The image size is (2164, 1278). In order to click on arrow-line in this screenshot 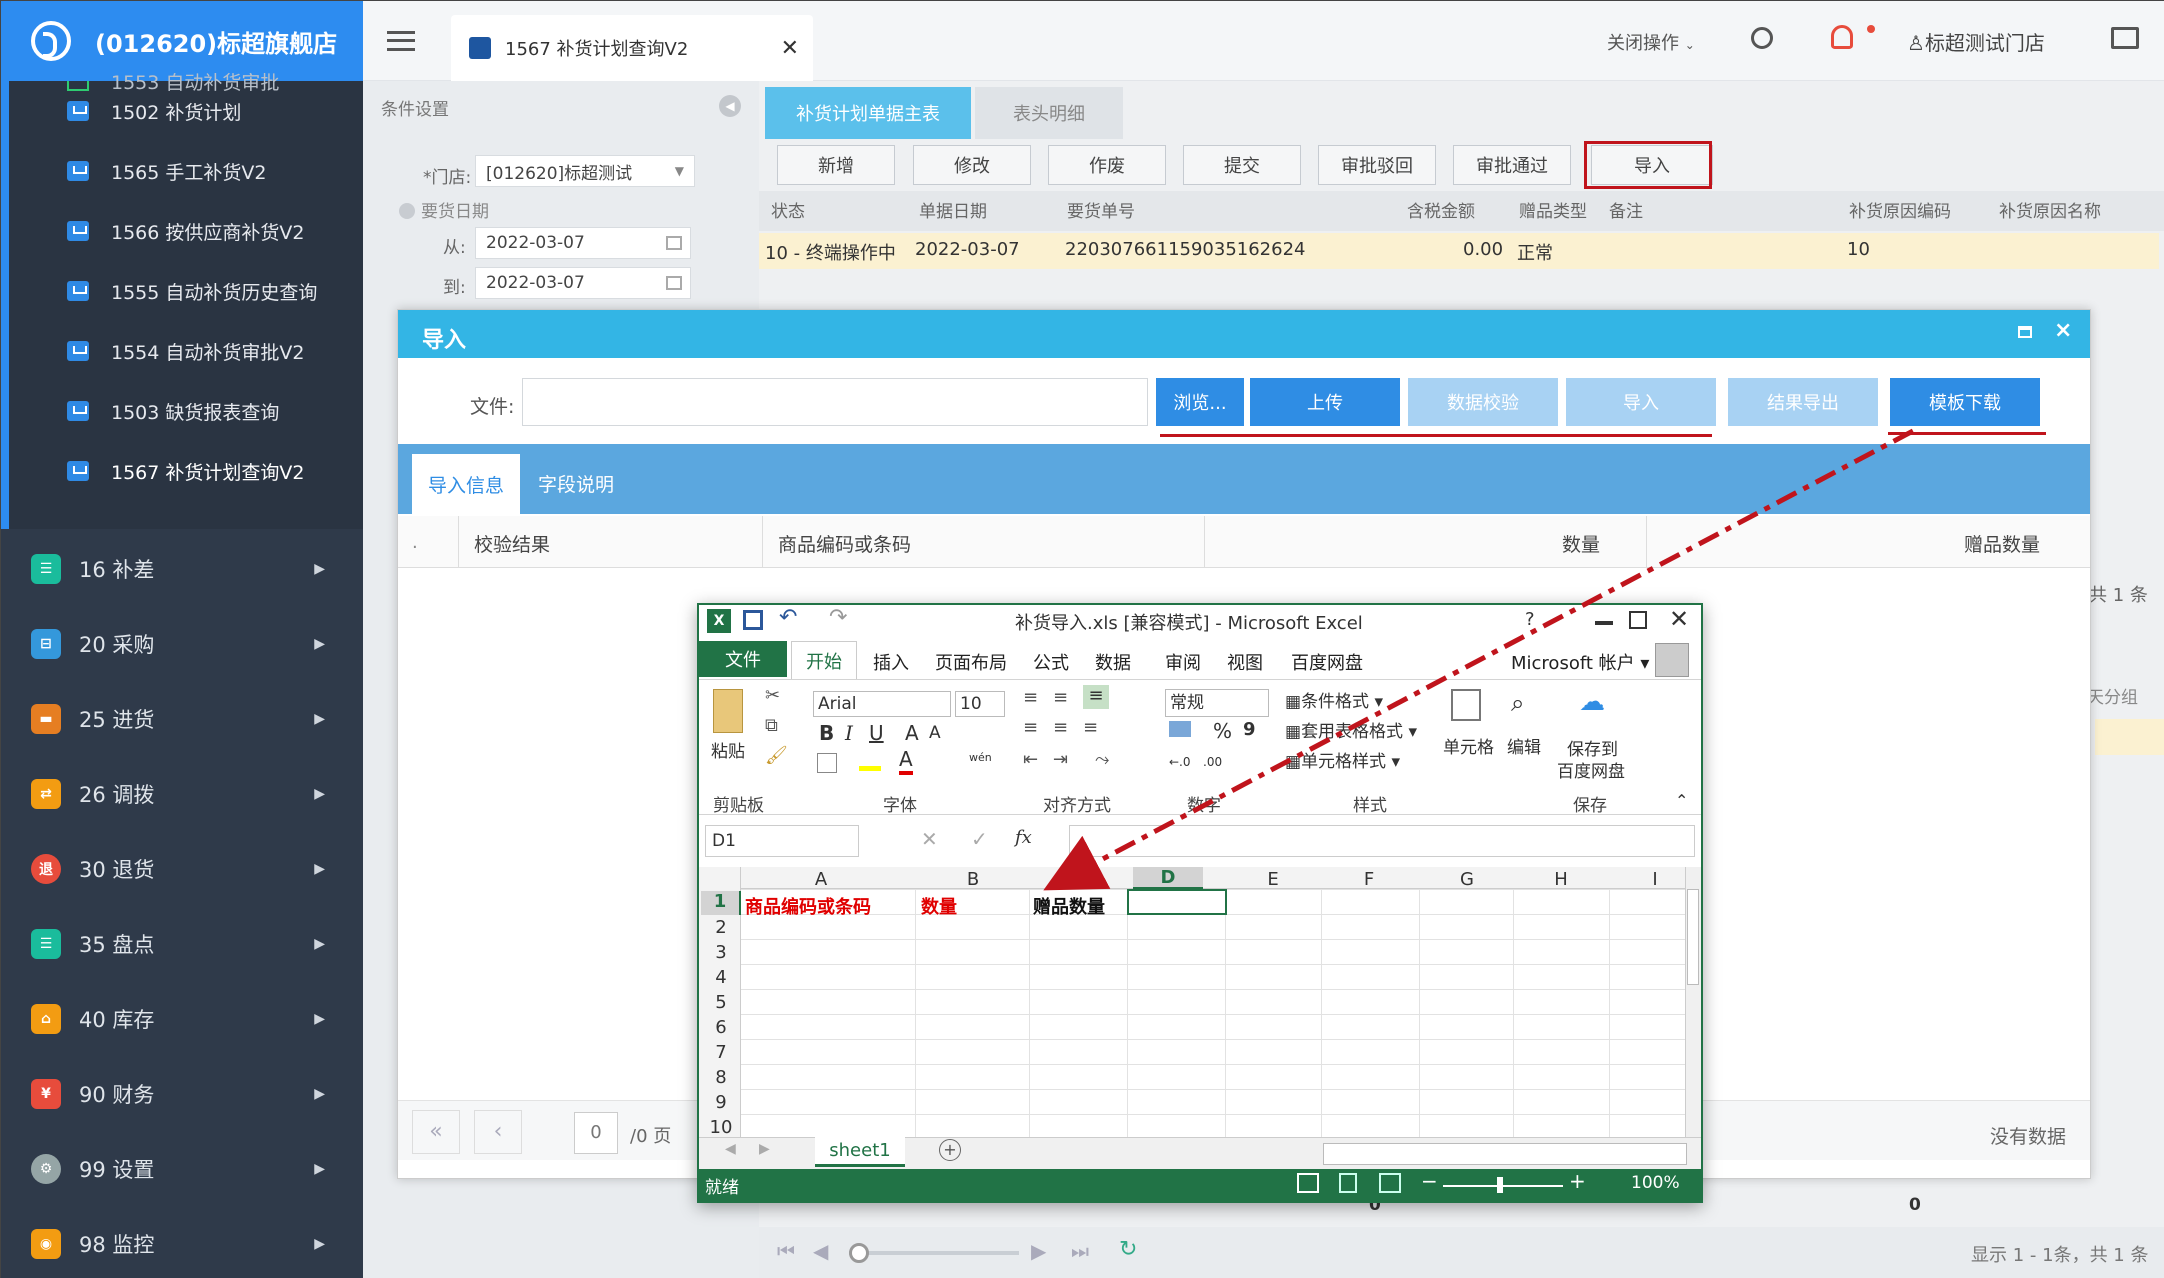, I will do `click(1479, 659)`.